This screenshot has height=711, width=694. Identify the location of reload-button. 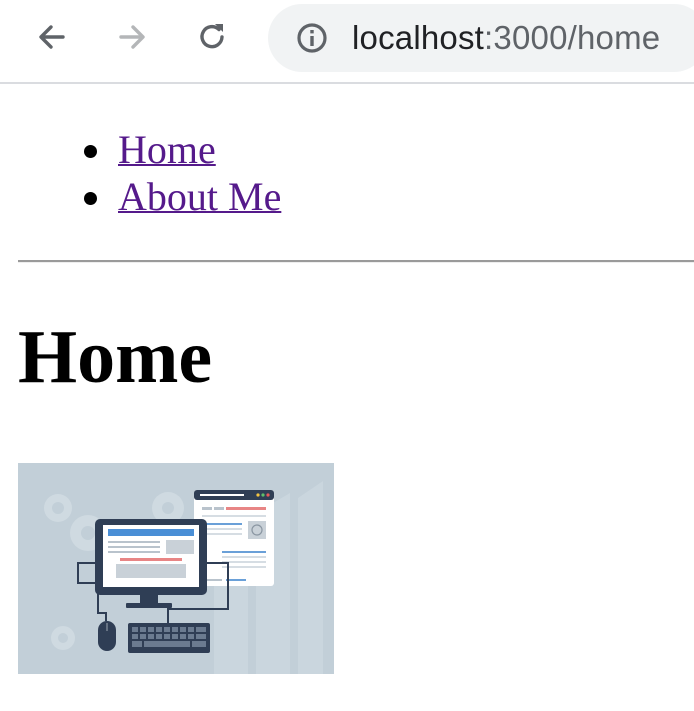
(212, 37).